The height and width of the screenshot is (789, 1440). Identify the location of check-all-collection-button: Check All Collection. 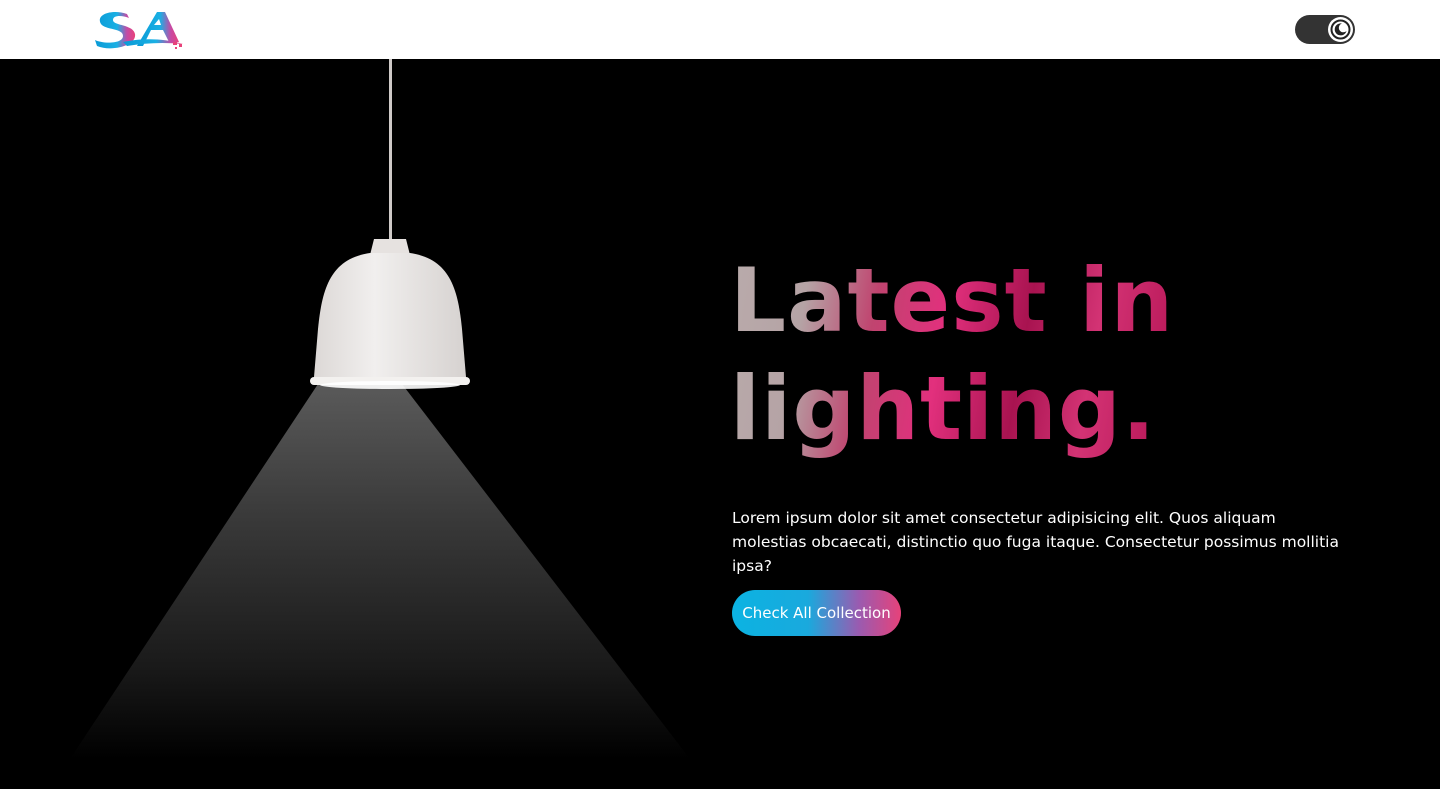
(816, 613).